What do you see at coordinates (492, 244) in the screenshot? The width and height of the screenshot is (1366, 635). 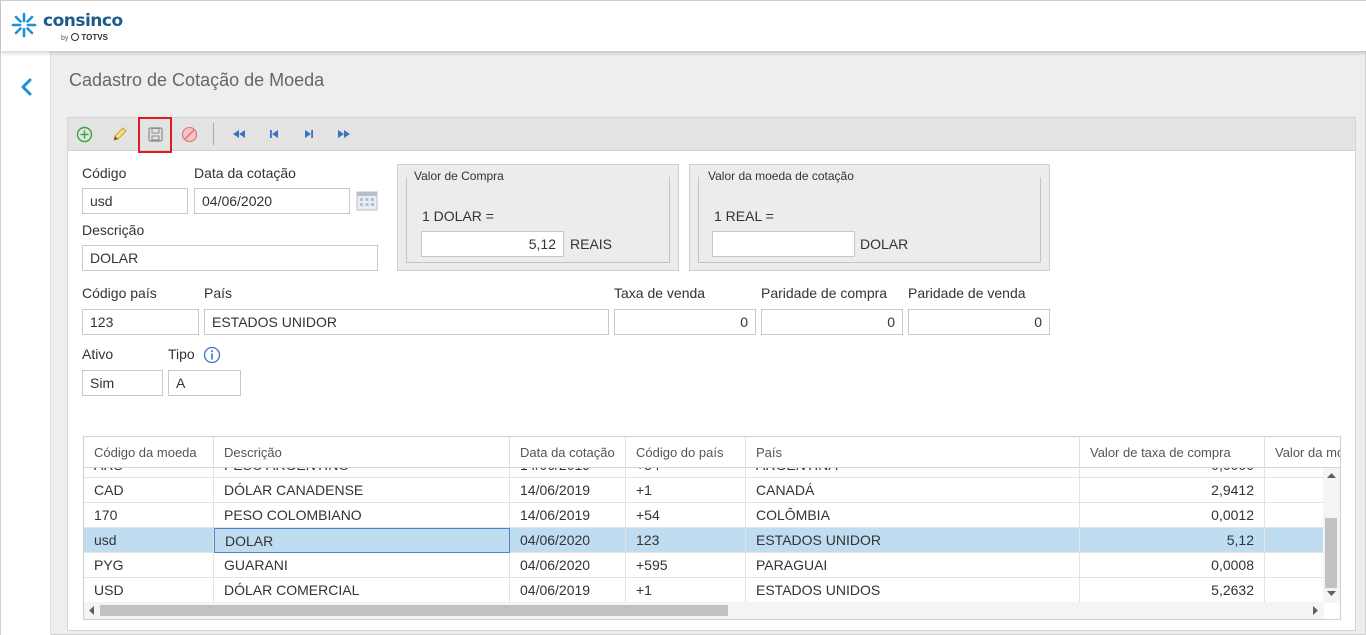 I see `valor-compra-input: 5,12` at bounding box center [492, 244].